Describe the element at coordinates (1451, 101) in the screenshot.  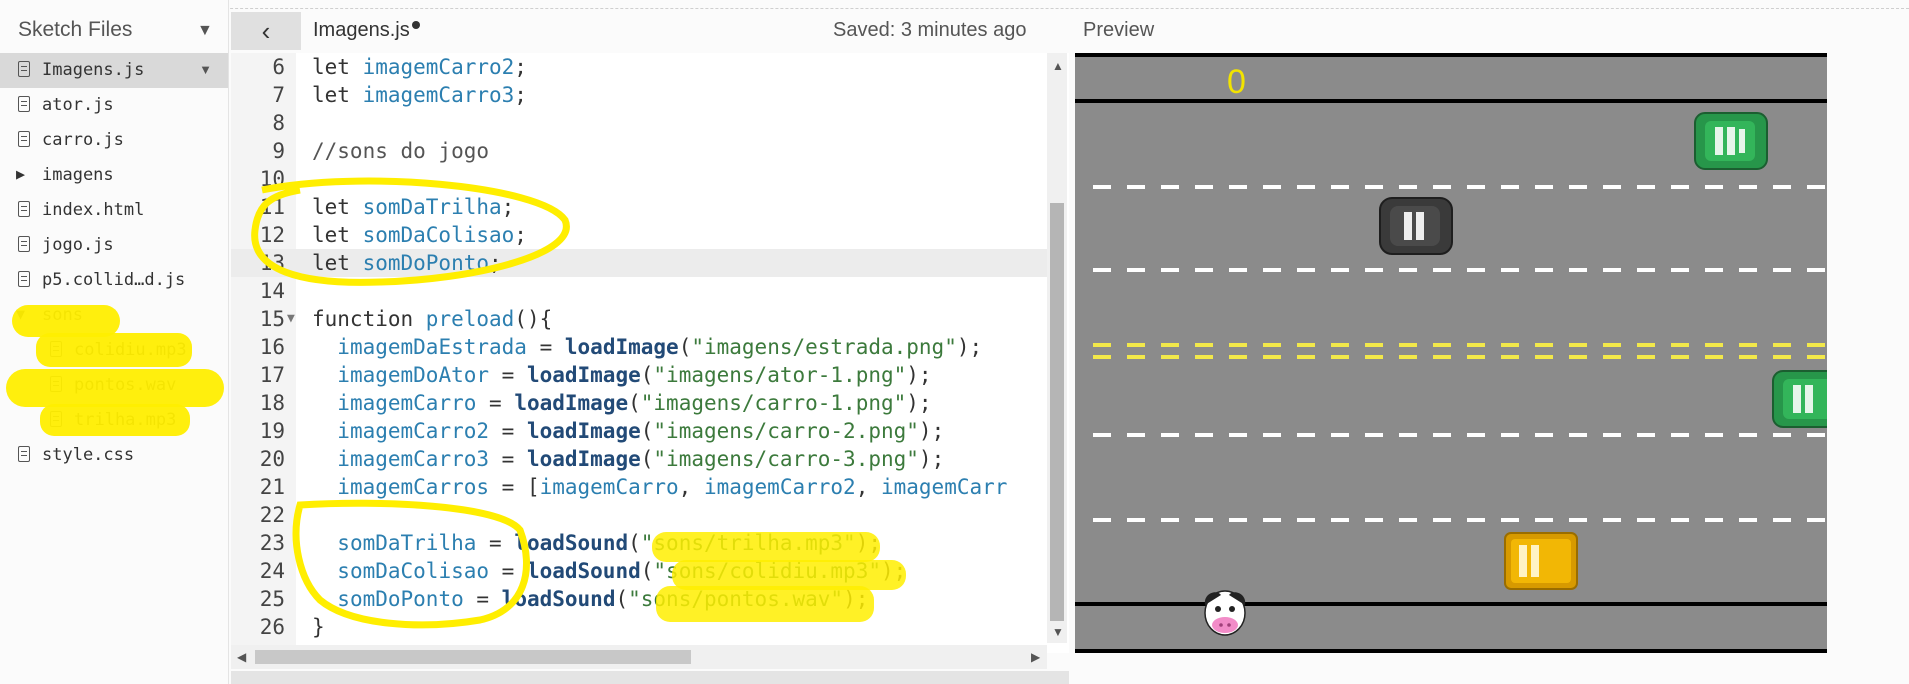
I see `top-sidewalk-line` at that location.